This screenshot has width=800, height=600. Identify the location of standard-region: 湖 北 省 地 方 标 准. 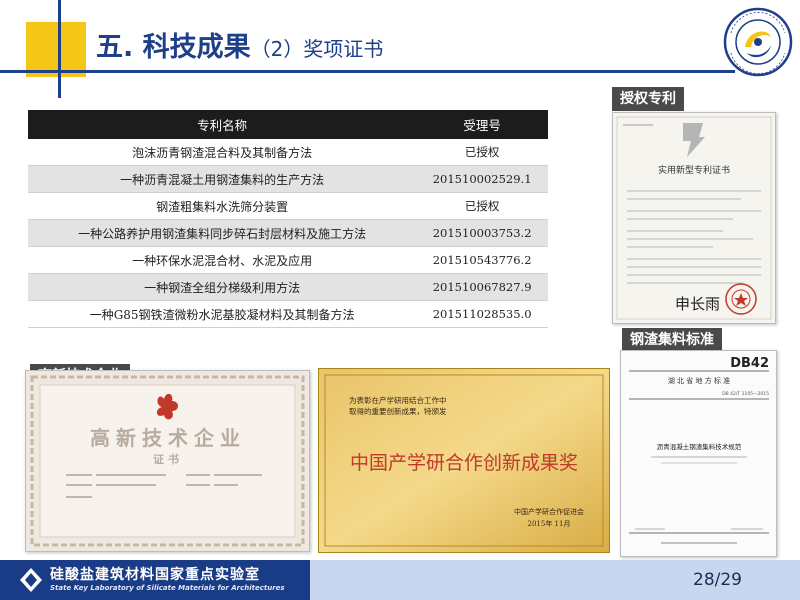
(699, 380).